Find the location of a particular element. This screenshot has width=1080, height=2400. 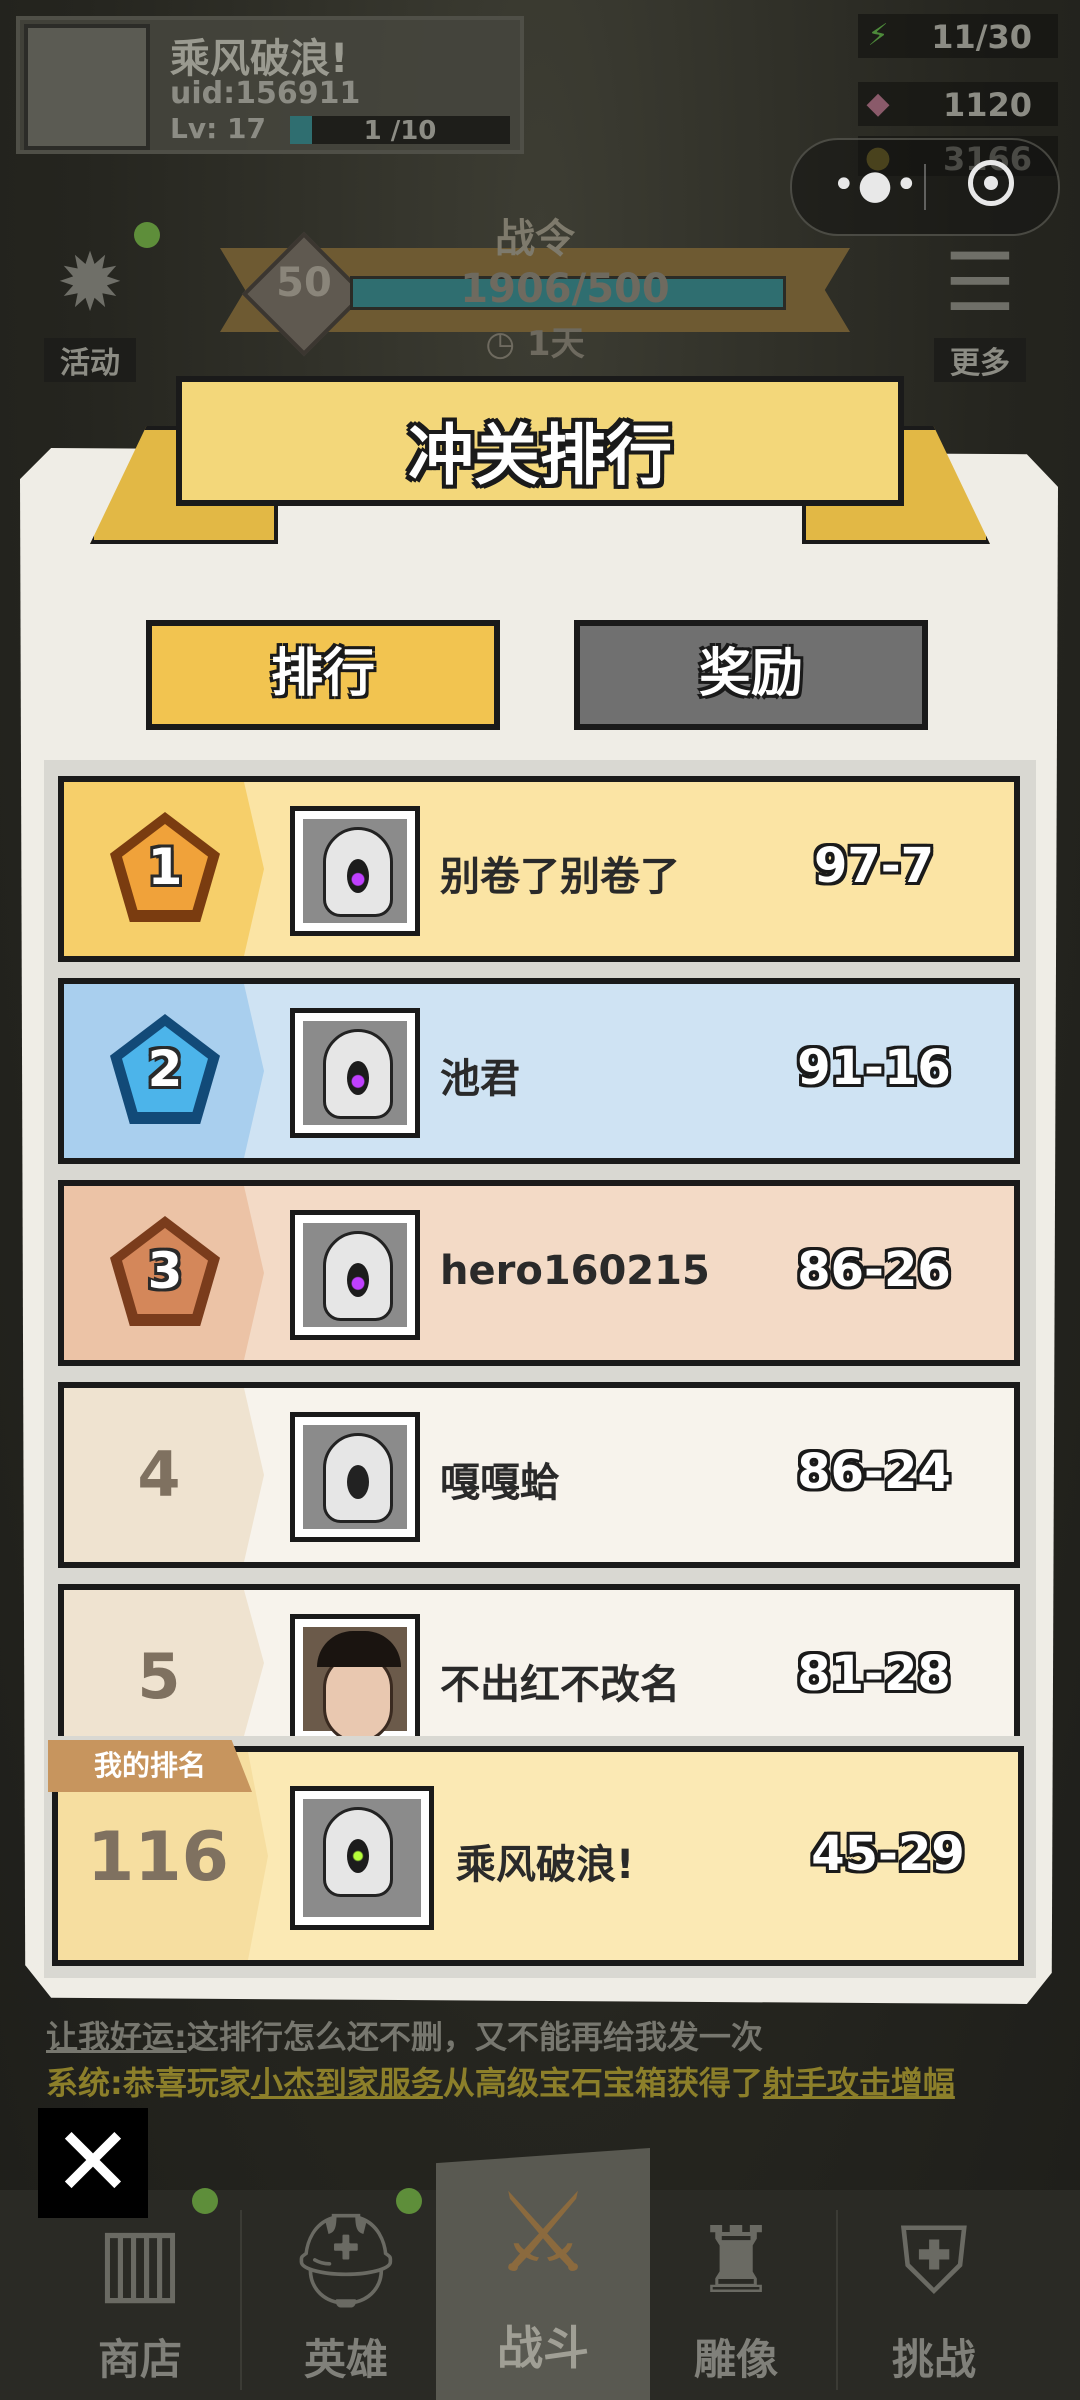

list-icon: ☰ is located at coordinates (980, 282).